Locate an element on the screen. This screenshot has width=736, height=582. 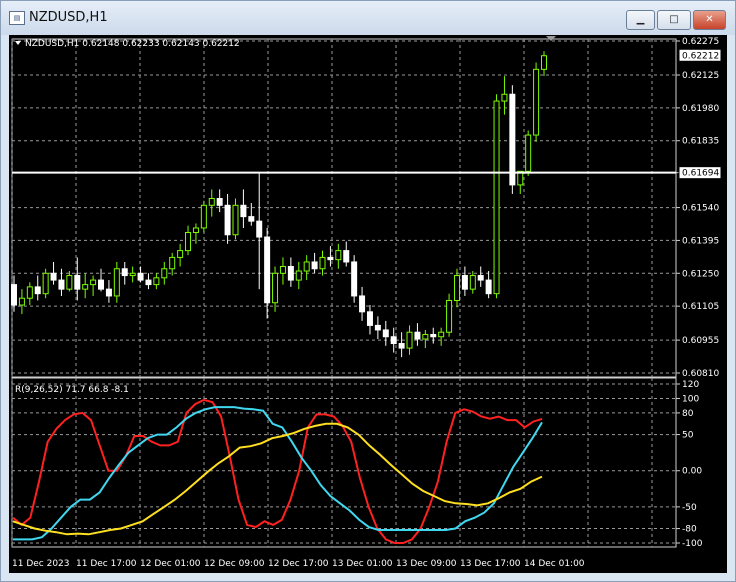
maximize-icon: □ is located at coordinates (674, 19).